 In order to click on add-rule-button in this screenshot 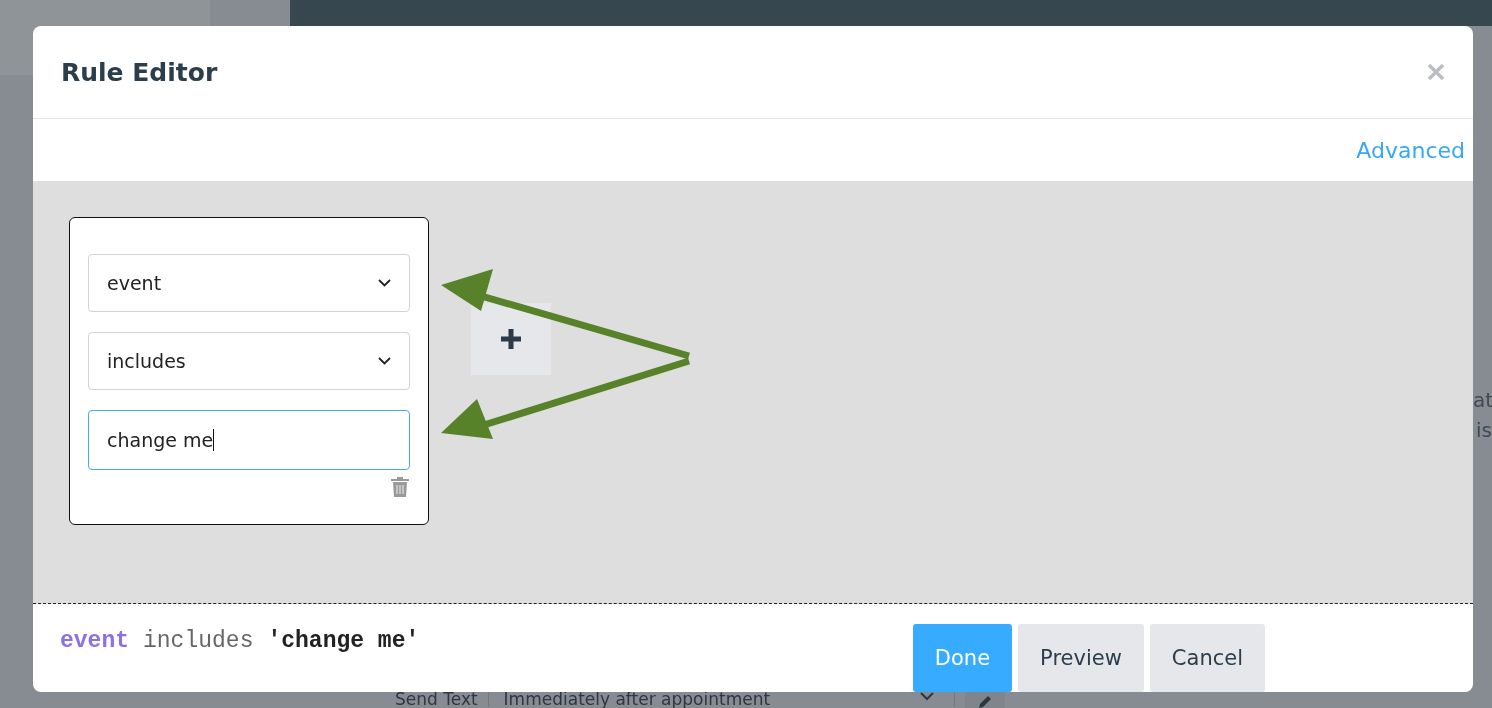, I will do `click(511, 339)`.